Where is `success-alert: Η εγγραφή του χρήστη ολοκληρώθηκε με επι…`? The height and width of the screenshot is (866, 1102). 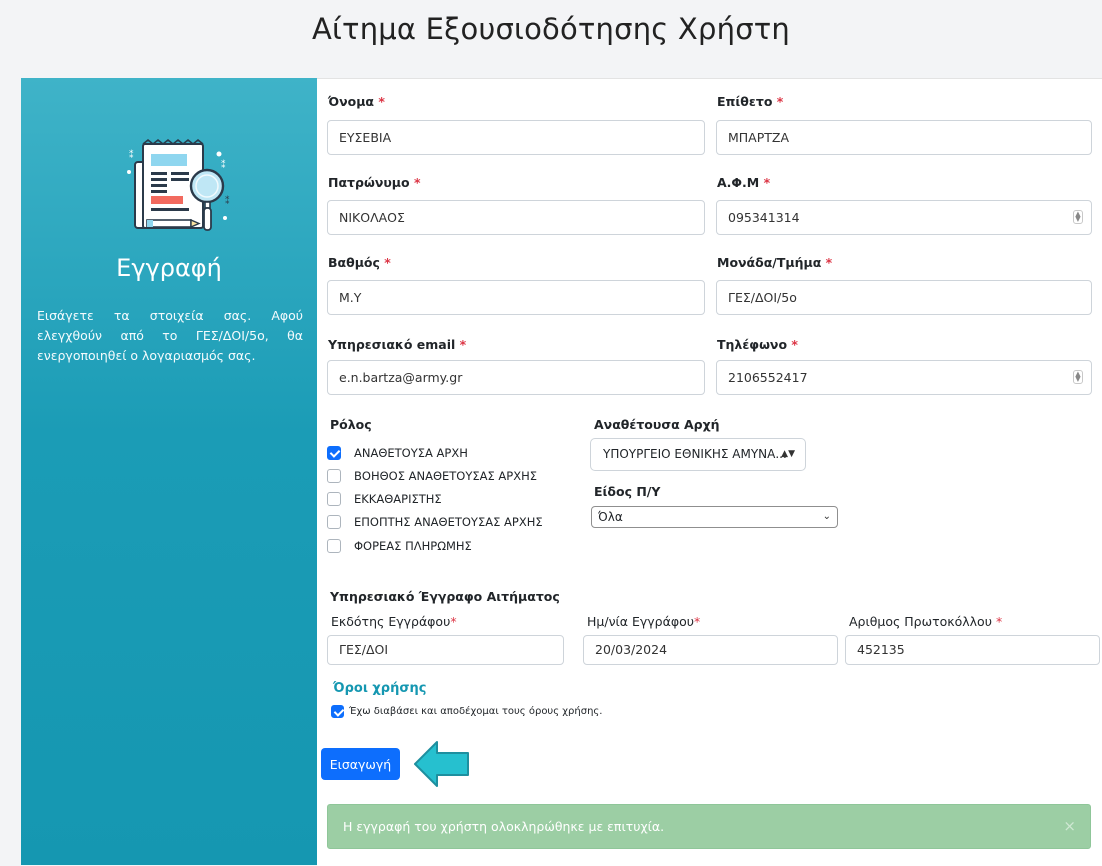 success-alert: Η εγγραφή του χρήστη ολοκληρώθηκε με επι… is located at coordinates (709, 826).